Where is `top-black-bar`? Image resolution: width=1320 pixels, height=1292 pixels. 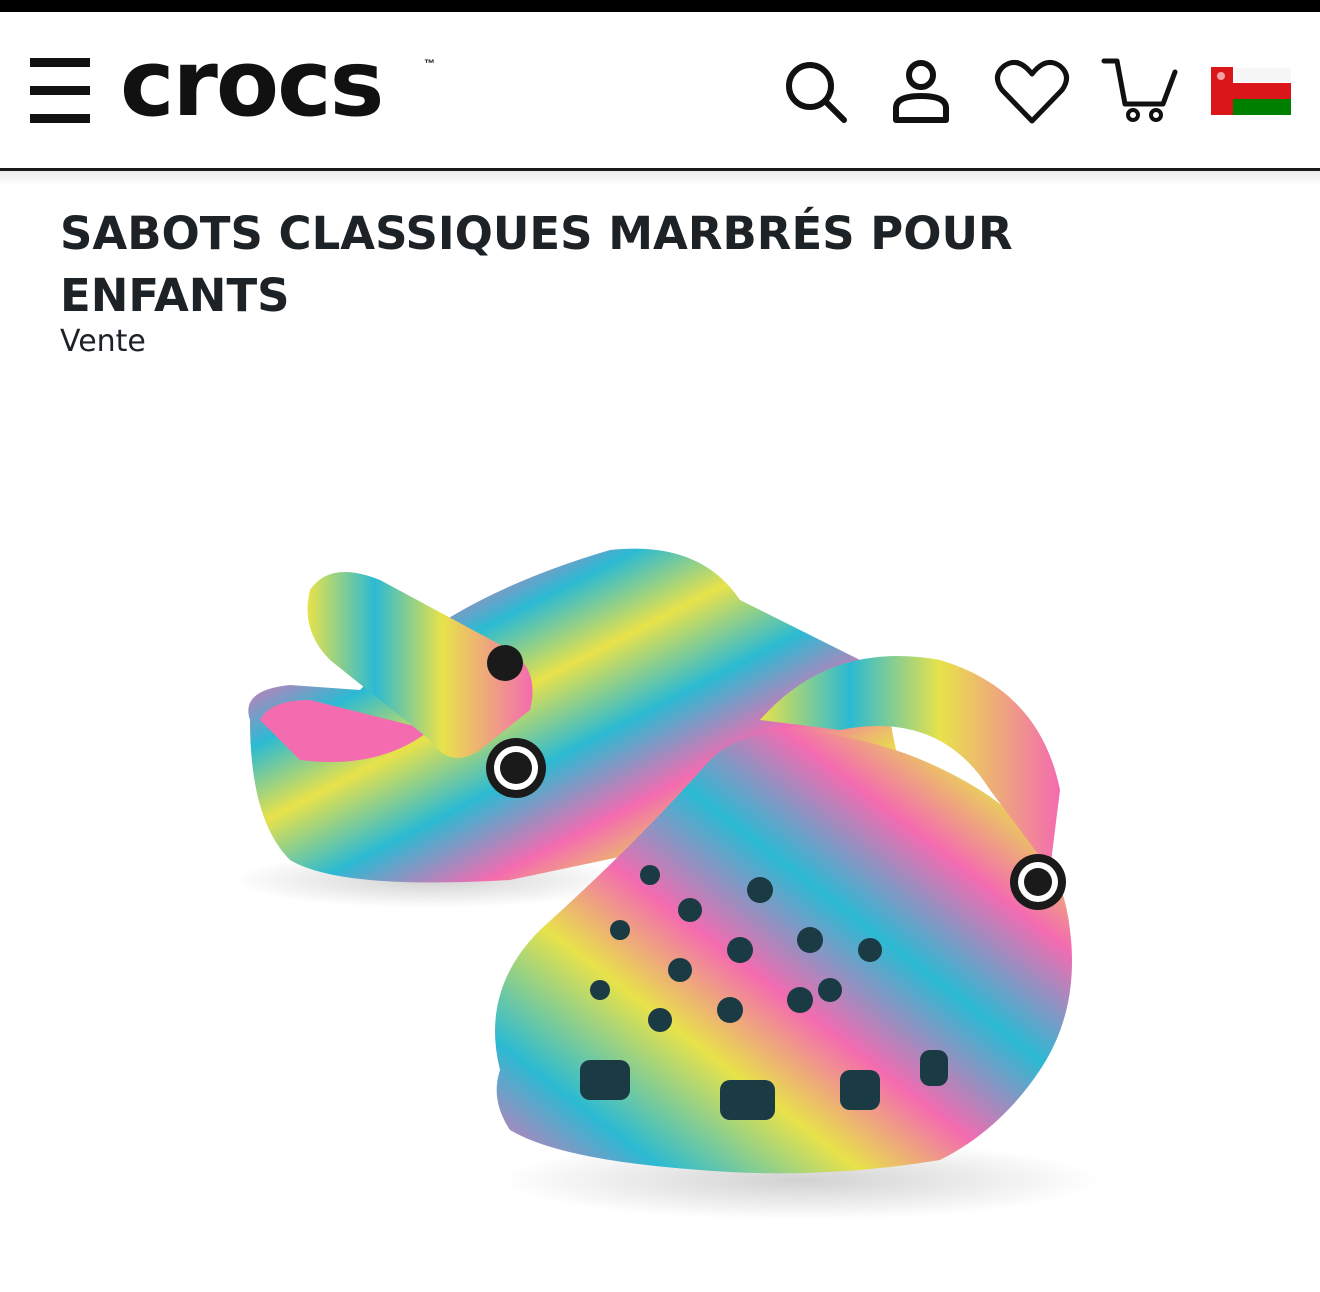
top-black-bar is located at coordinates (660, 6).